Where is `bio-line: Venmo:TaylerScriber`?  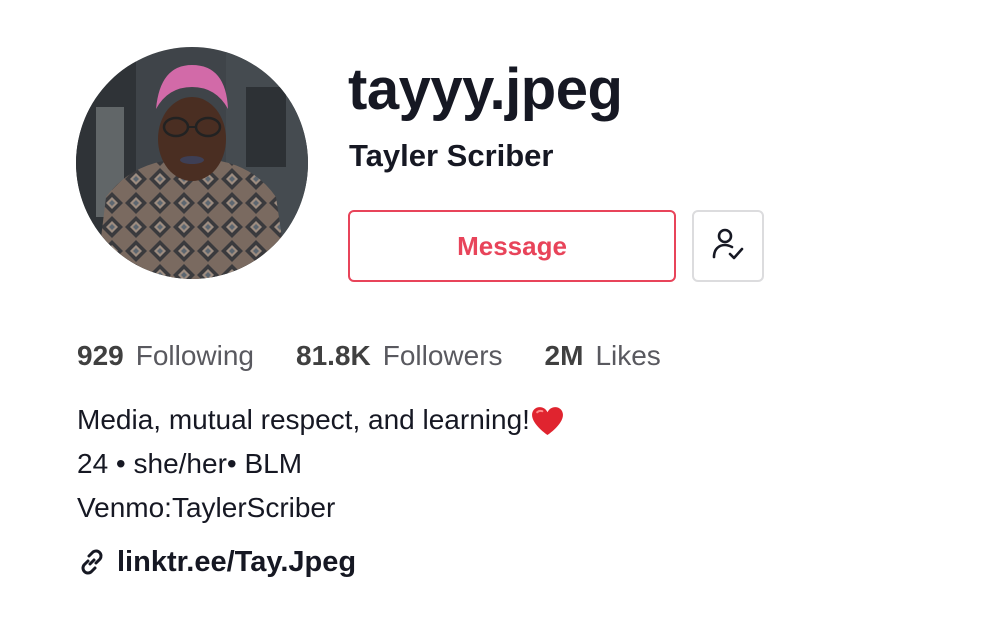
bio-line: Venmo:TaylerScriber is located at coordinates (320, 508).